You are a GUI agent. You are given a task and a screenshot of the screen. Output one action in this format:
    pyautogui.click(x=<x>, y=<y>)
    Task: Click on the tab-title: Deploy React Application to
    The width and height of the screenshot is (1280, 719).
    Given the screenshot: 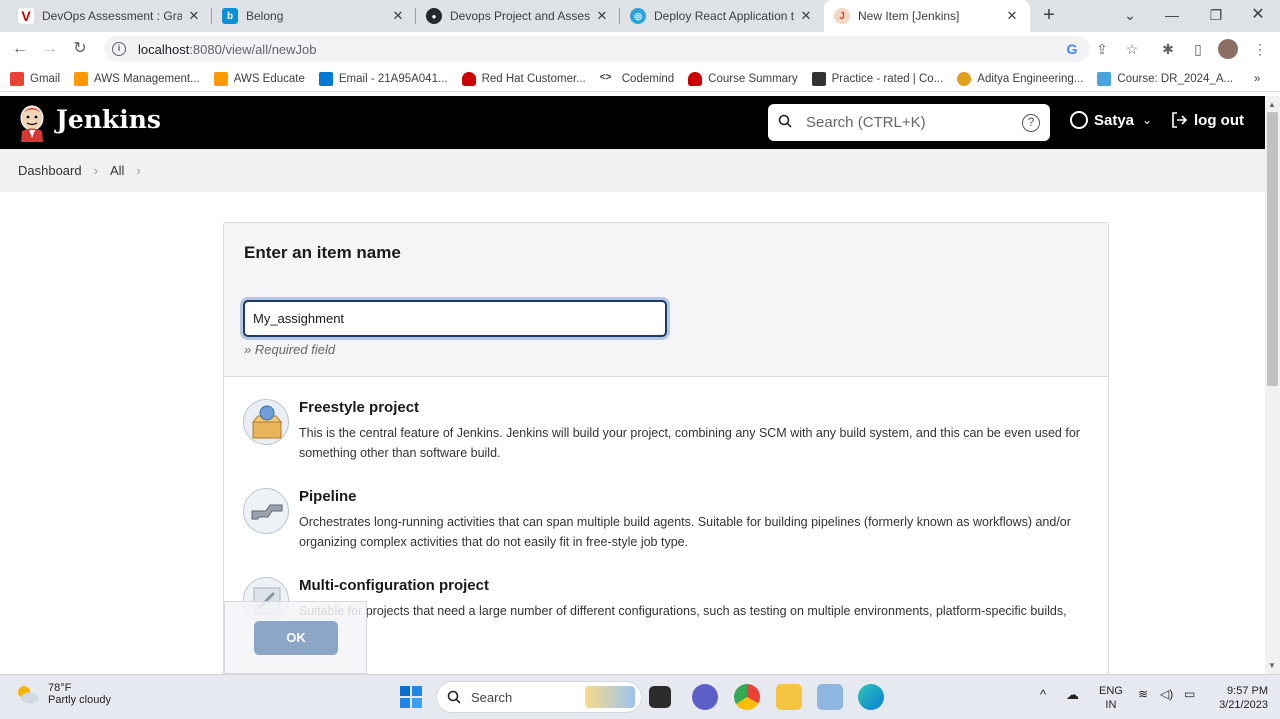 What is the action you would take?
    pyautogui.click(x=724, y=16)
    